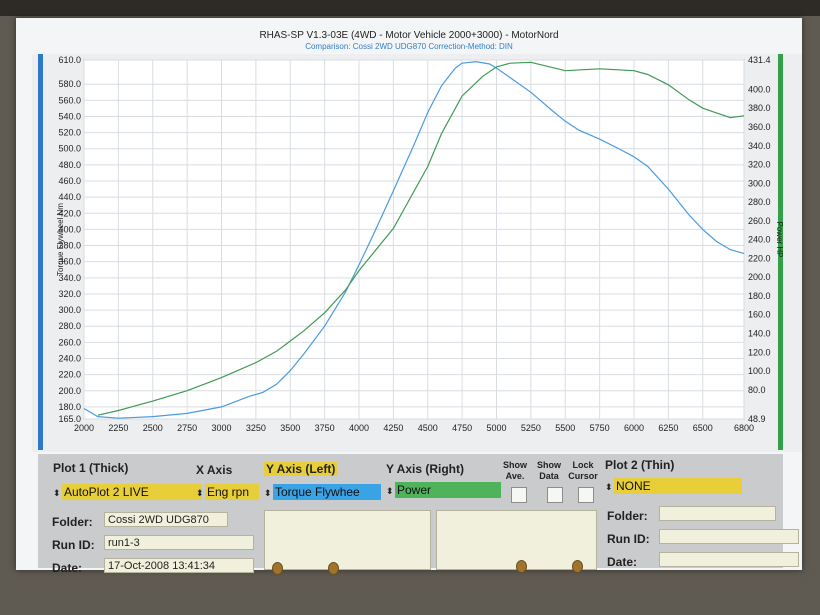 The width and height of the screenshot is (820, 615). I want to click on x-tick-label: 2500, so click(153, 428).